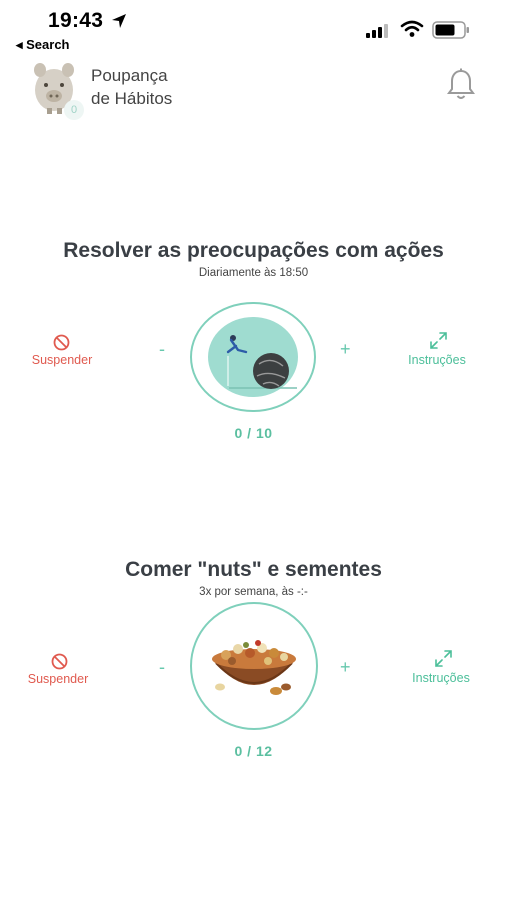 This screenshot has width=507, height=900. What do you see at coordinates (253, 592) in the screenshot?
I see `habit-schedule: 3x por semana, às -:-` at bounding box center [253, 592].